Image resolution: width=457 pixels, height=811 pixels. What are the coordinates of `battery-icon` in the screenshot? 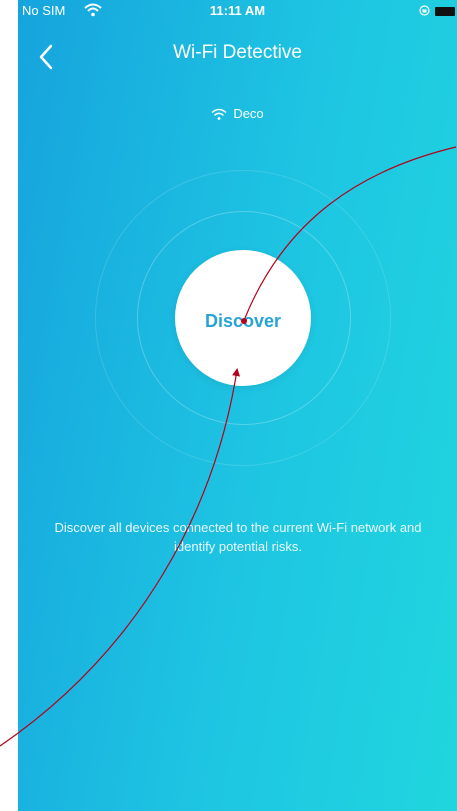 It's located at (445, 11).